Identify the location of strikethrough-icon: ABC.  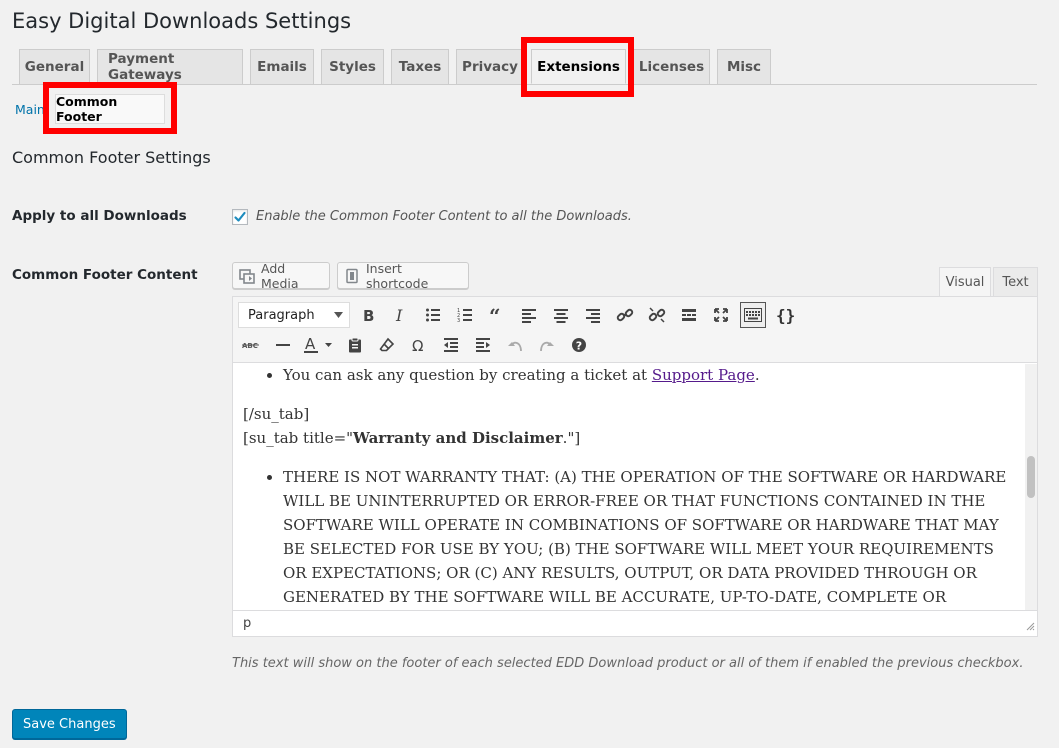
(251, 345).